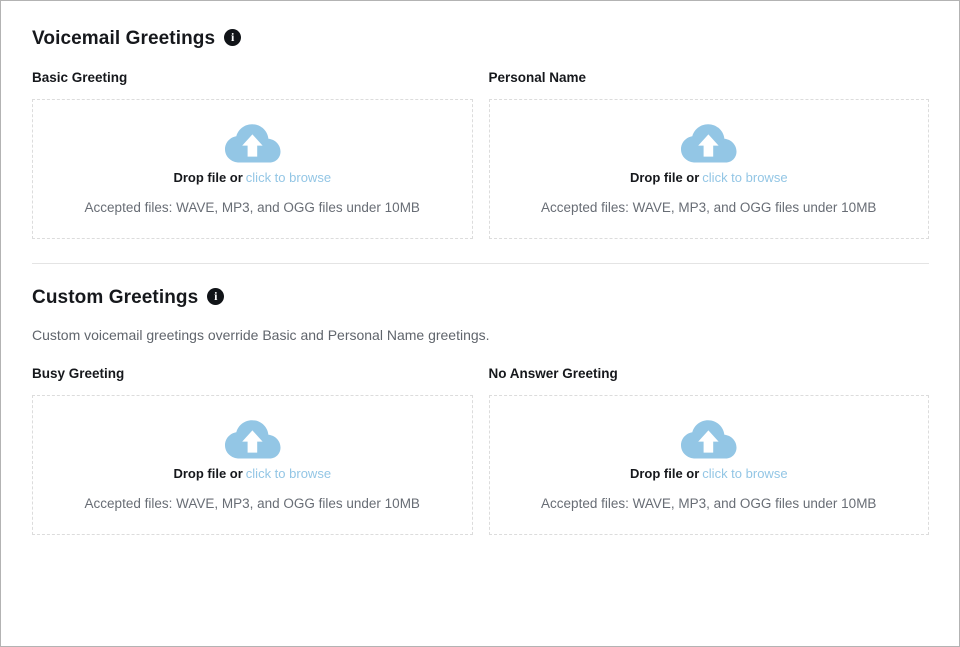  I want to click on voicemail-greetings-heading: Voicemail Greetings i, so click(480, 38).